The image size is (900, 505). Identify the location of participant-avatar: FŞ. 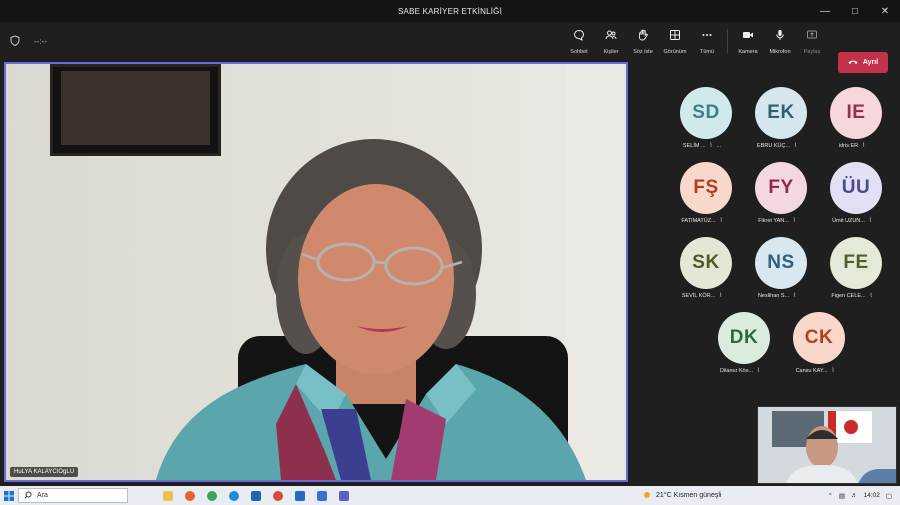
(706, 188).